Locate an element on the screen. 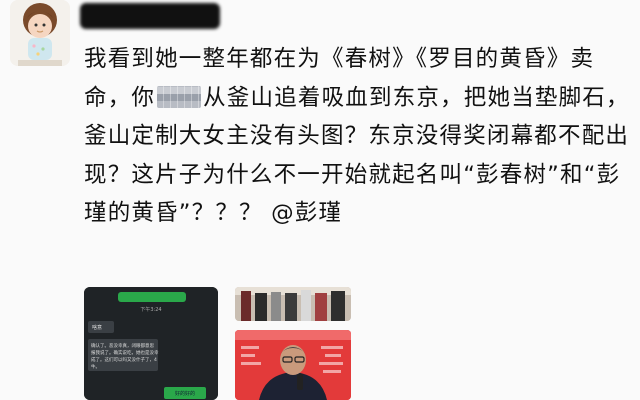  username-redacted is located at coordinates (150, 16).